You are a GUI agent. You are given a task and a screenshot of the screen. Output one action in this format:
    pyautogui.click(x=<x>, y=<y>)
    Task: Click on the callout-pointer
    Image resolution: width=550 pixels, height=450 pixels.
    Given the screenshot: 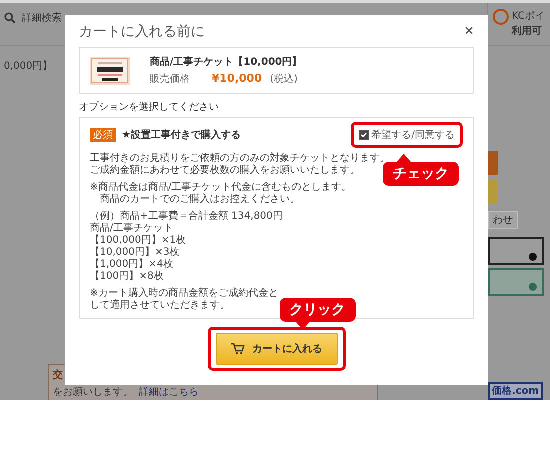 What is the action you would take?
    pyautogui.click(x=404, y=158)
    